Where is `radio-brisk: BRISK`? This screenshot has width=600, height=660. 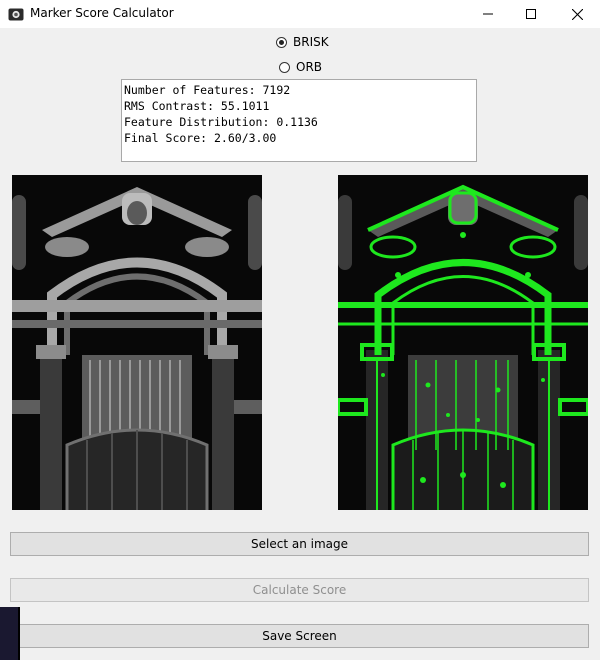 radio-brisk: BRISK is located at coordinates (302, 42).